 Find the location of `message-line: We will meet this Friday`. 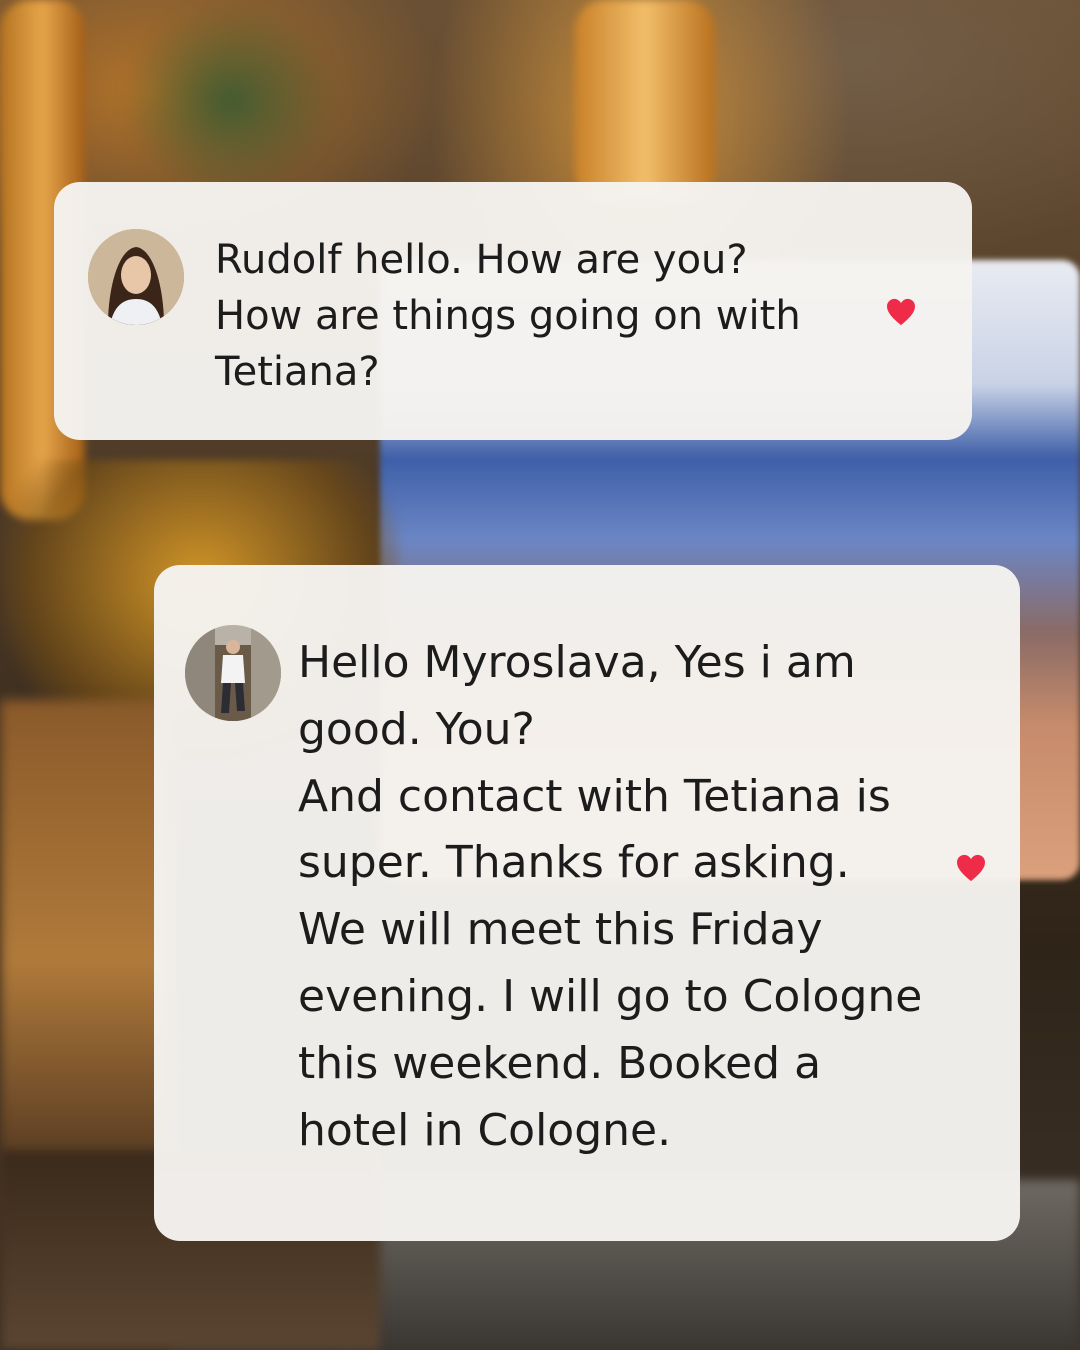

message-line: We will meet this Friday is located at coordinates (560, 930).